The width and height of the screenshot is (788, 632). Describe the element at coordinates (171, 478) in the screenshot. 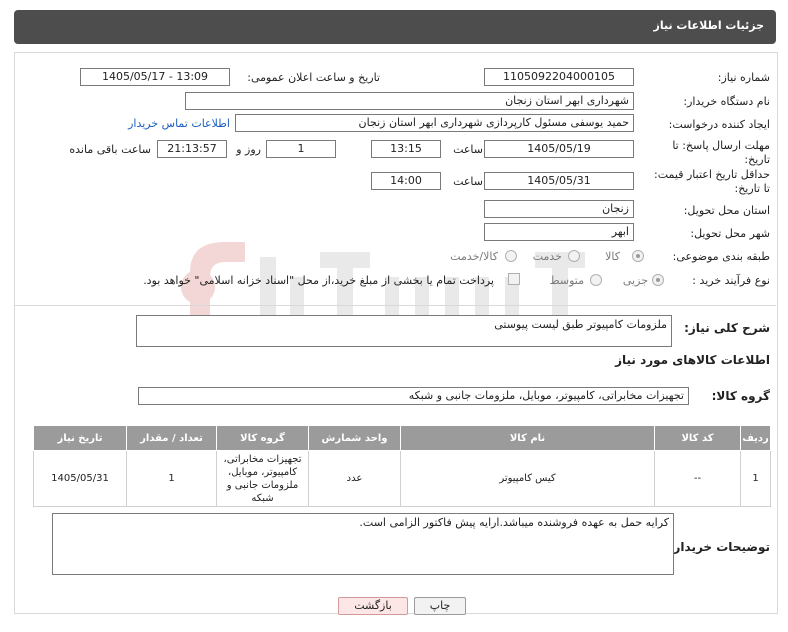

I see `cell-qty: 1` at that location.